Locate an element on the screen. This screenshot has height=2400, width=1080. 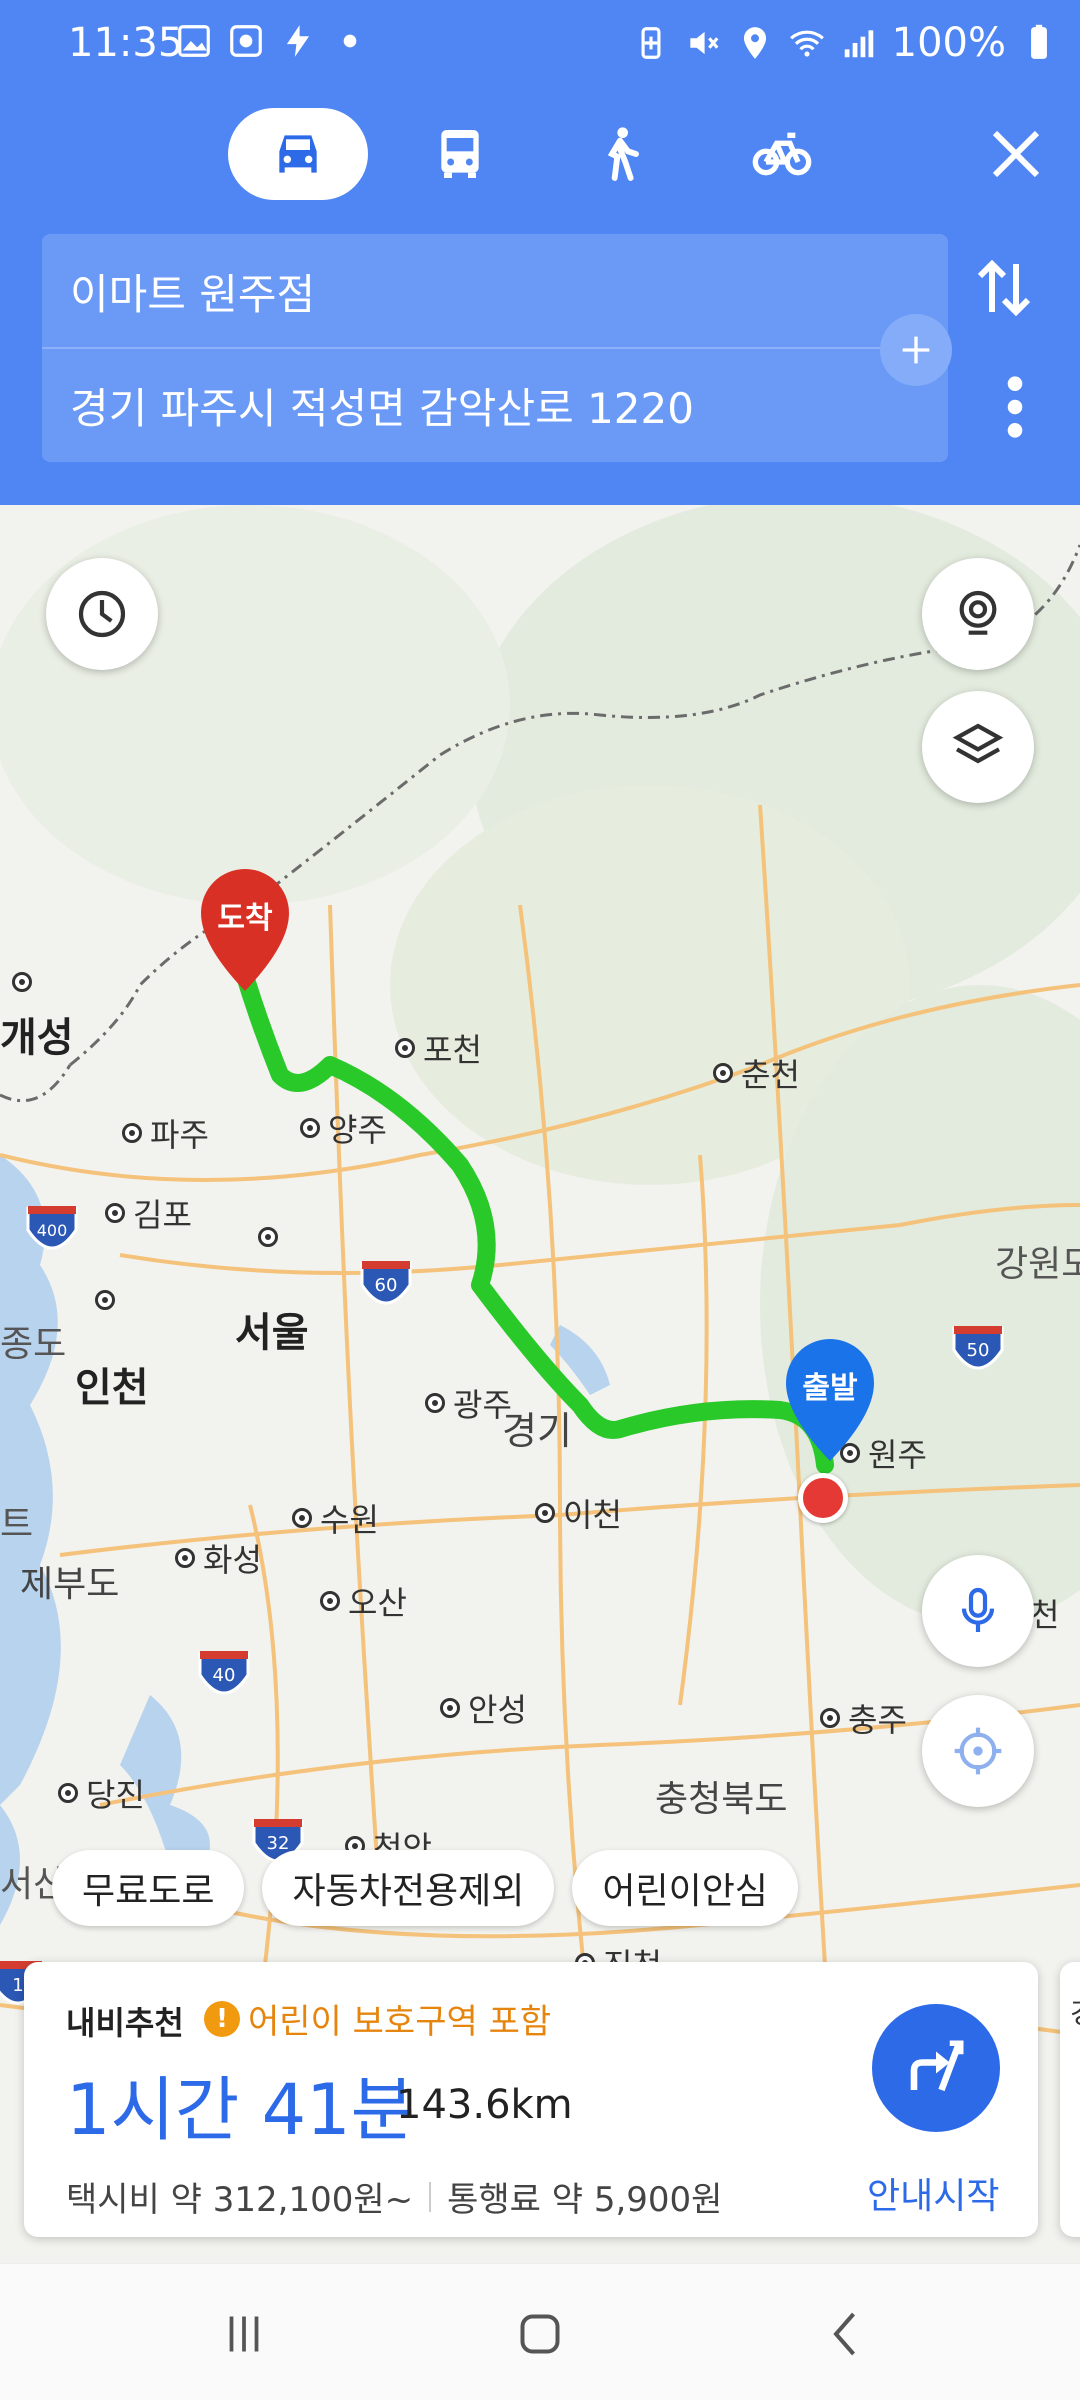
camera-icon is located at coordinates (978, 612).